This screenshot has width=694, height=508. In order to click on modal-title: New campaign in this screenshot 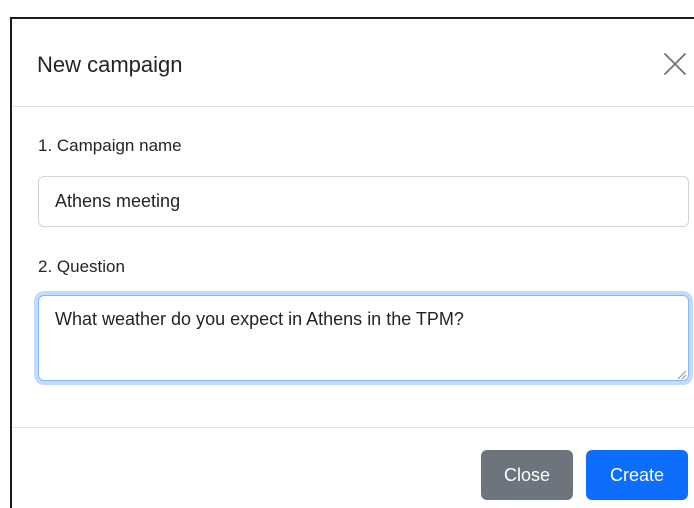, I will do `click(110, 64)`.